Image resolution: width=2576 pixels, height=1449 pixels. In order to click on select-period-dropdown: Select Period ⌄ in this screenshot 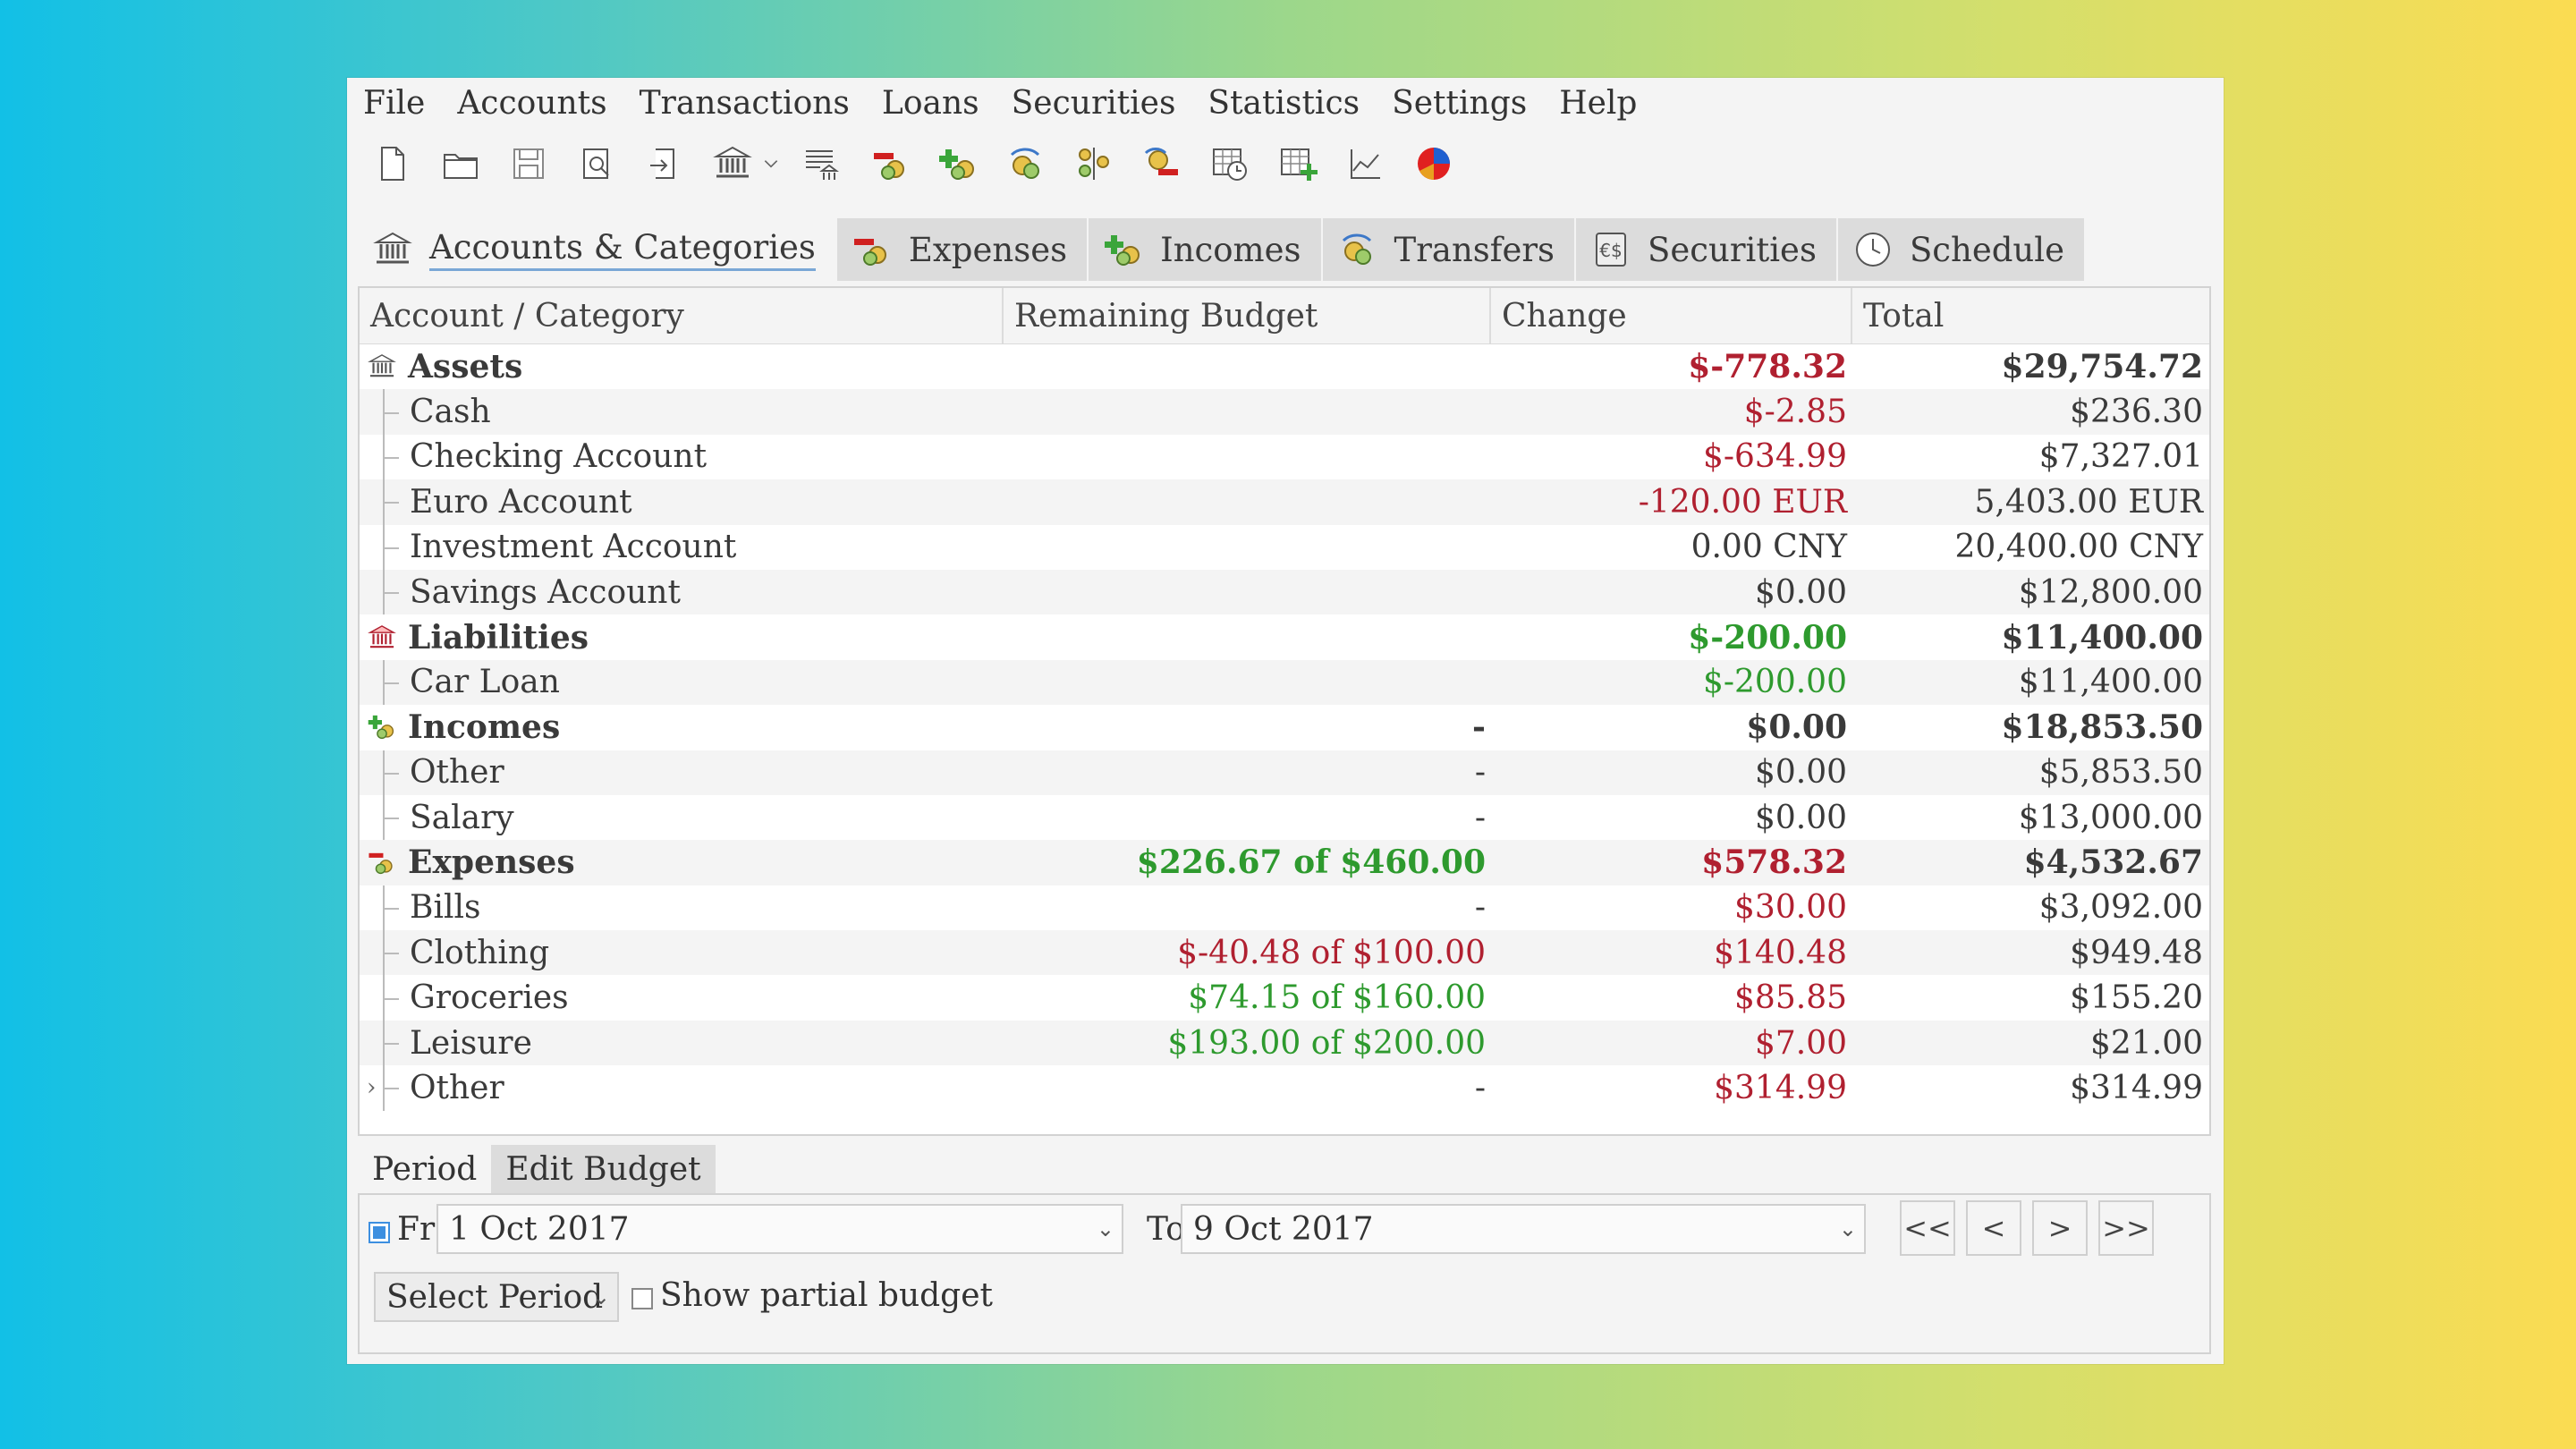, I will do `click(496, 1297)`.